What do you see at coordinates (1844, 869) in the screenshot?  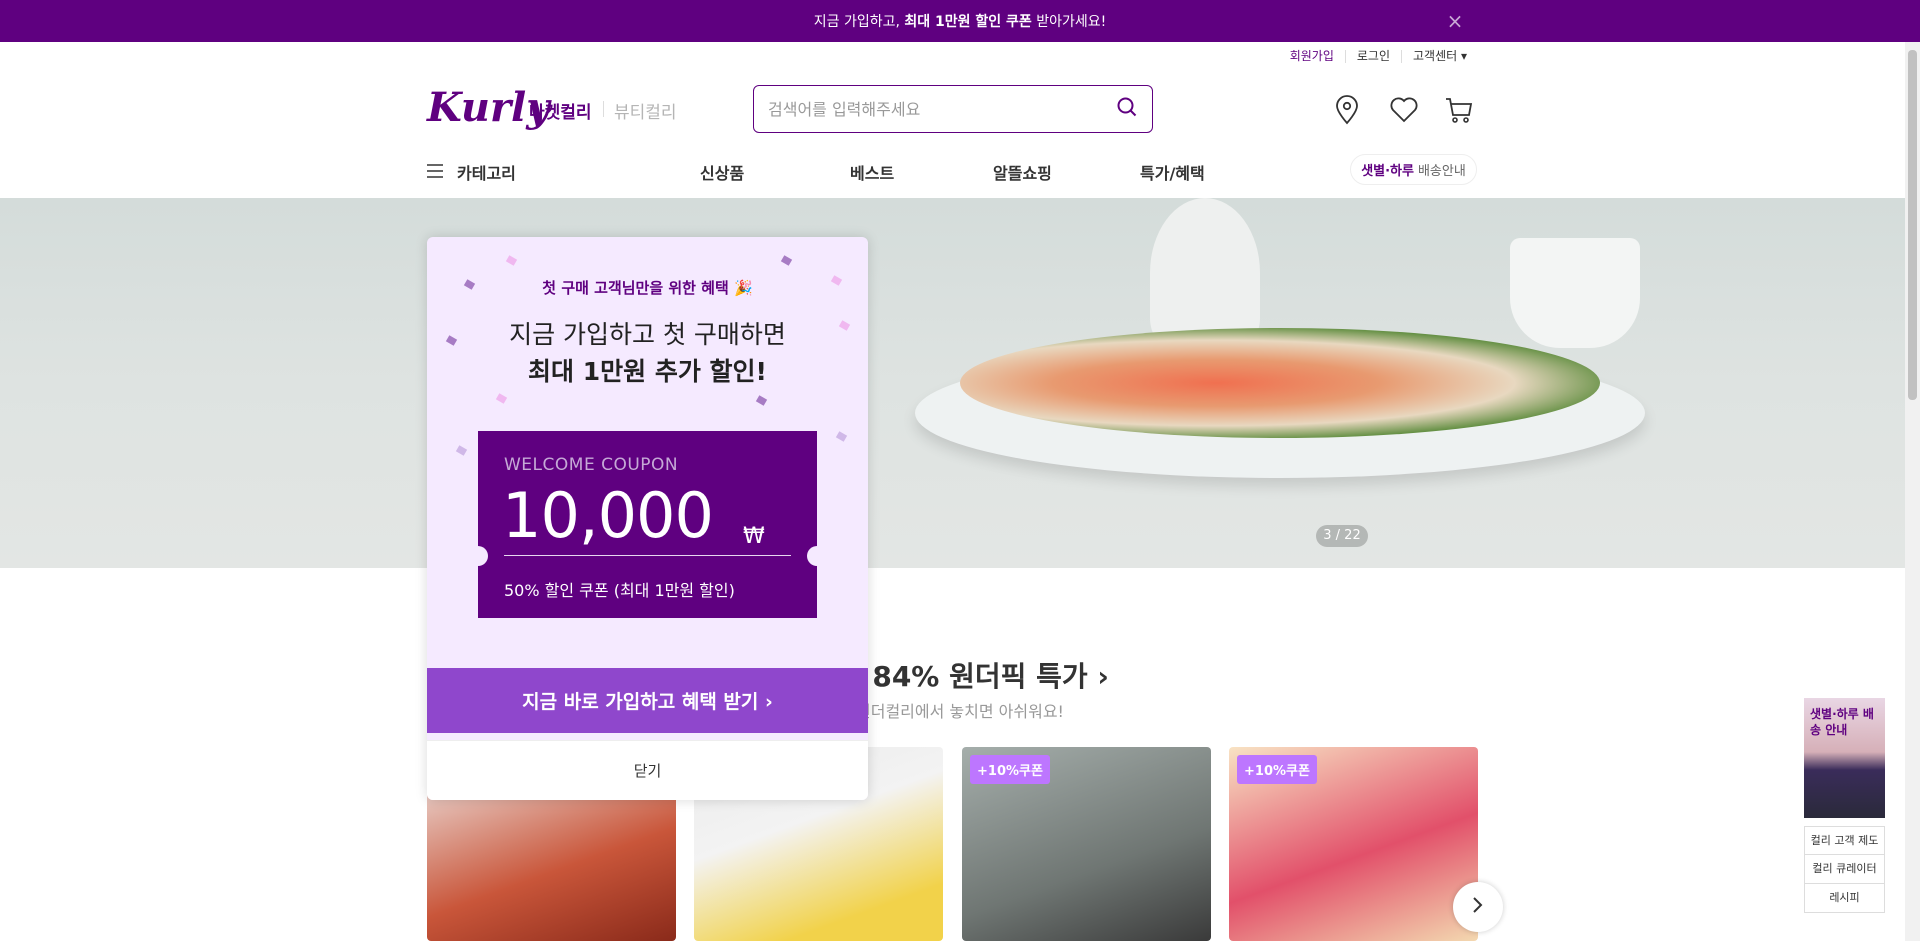 I see `side-link-curator: 컬리 큐레이터` at bounding box center [1844, 869].